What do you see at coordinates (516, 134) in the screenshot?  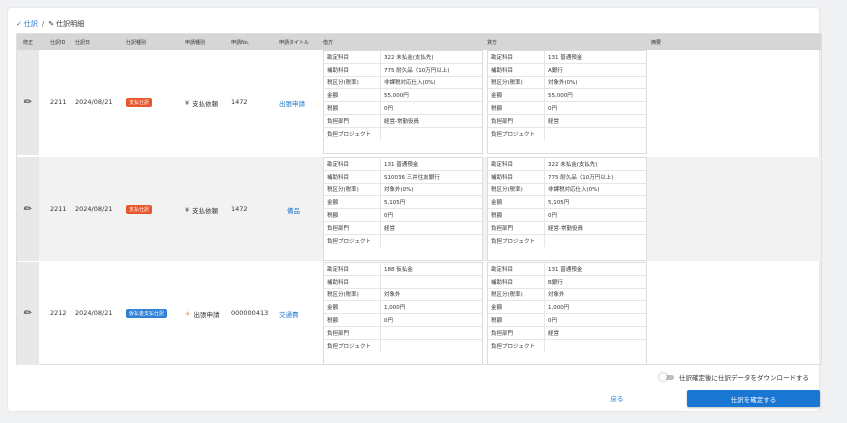 I see `credit-key: 負担プロジェクト` at bounding box center [516, 134].